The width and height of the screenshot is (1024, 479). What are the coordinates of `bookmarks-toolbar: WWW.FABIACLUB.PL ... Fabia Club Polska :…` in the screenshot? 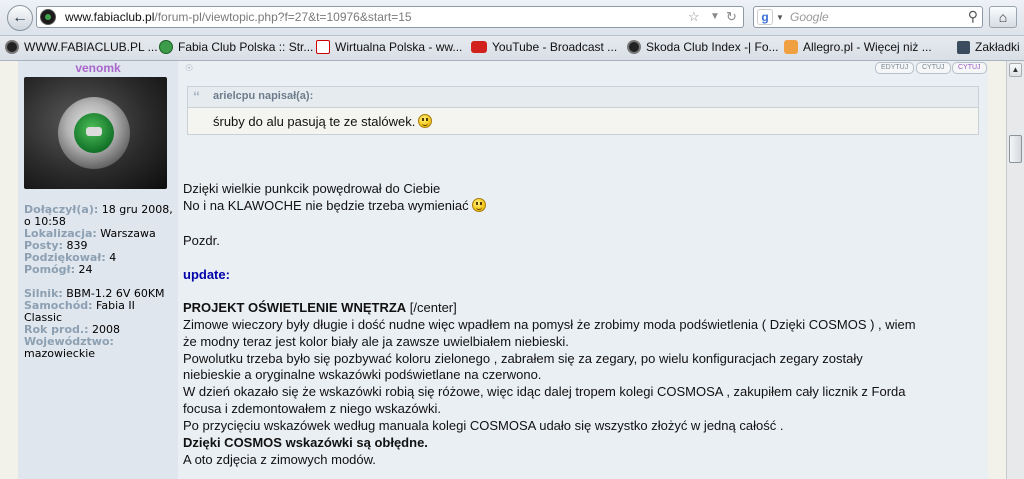 It's located at (512, 48).